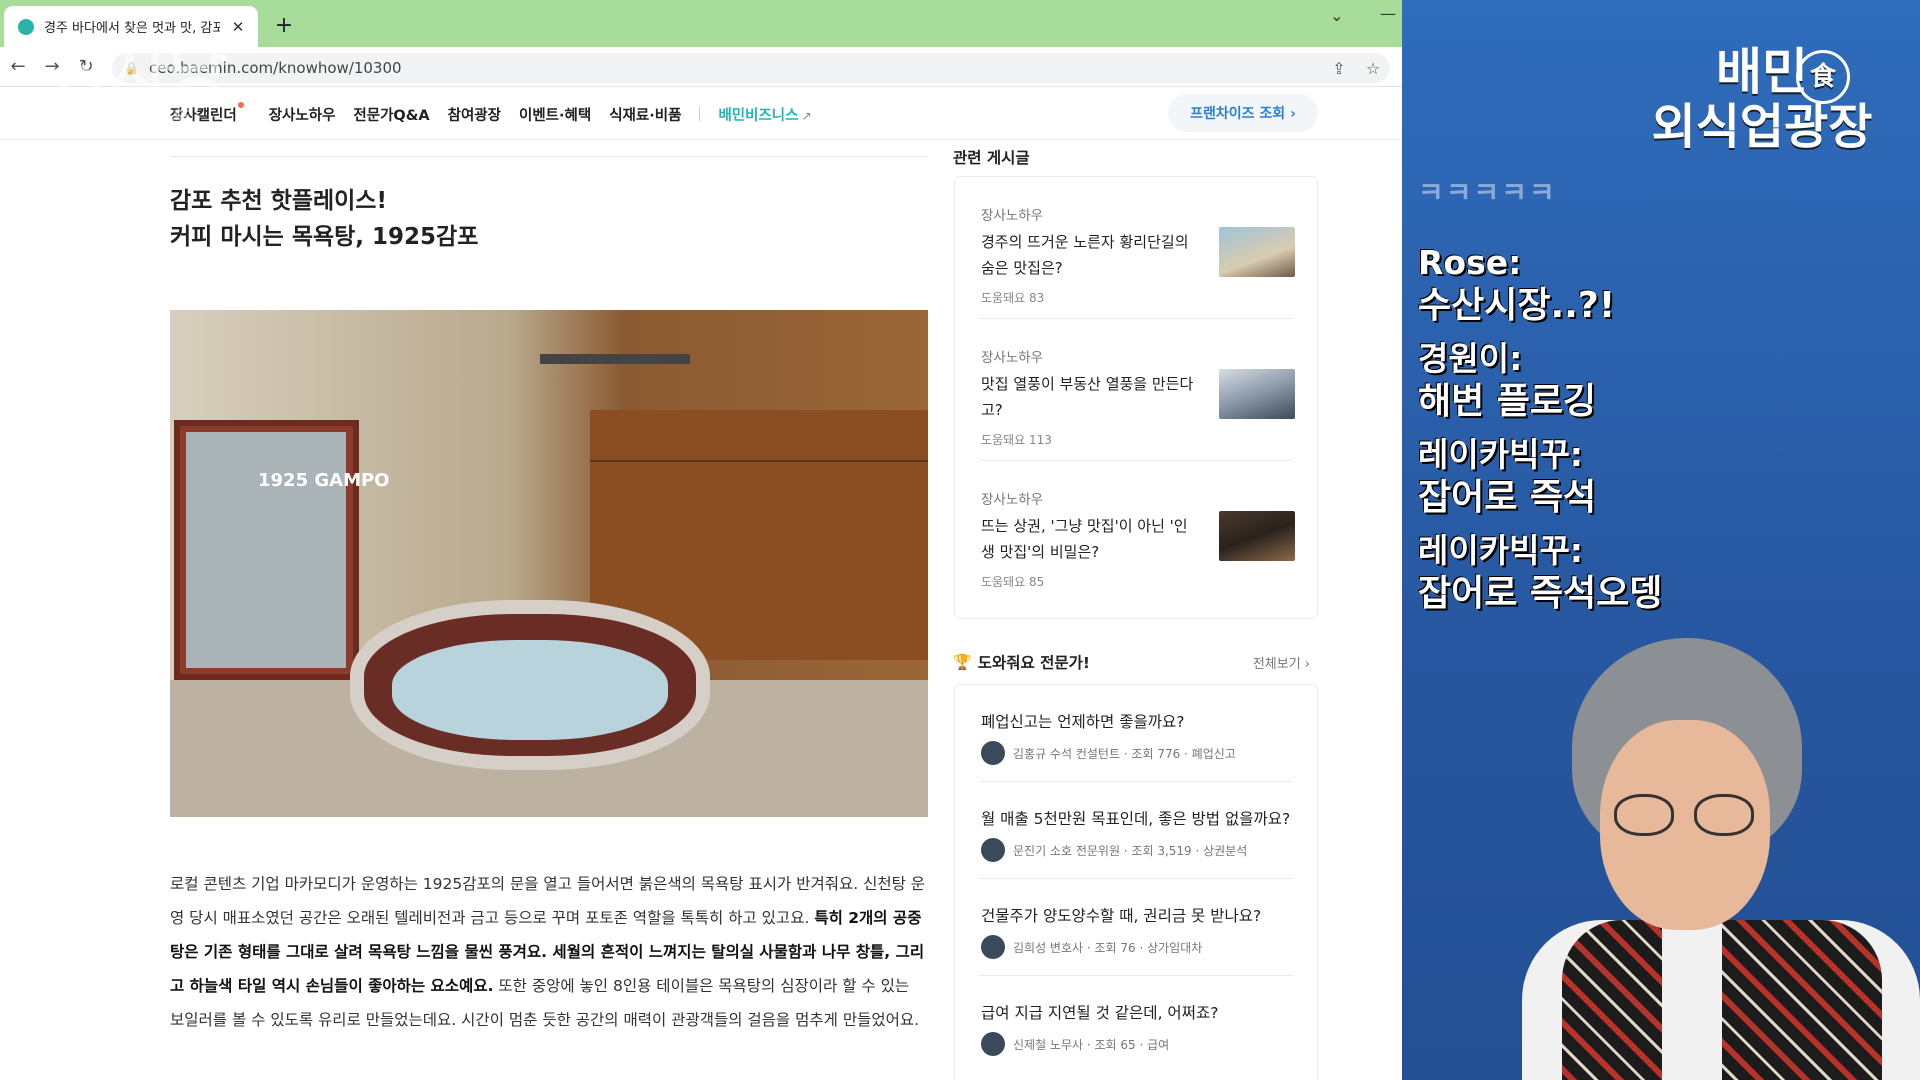 The height and width of the screenshot is (1080, 1920). I want to click on doorway-view, so click(266, 550).